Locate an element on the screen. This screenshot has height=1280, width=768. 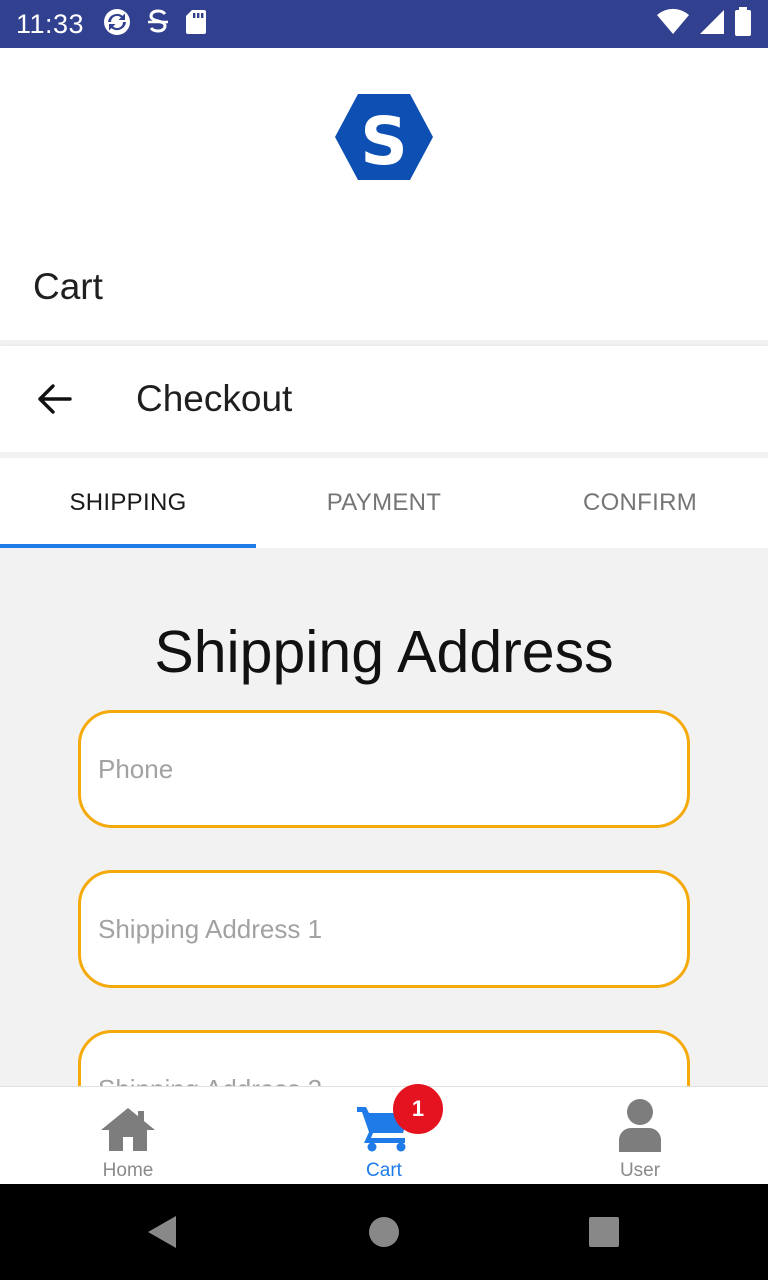
tab-confirm: CONFIRM is located at coordinates (640, 503).